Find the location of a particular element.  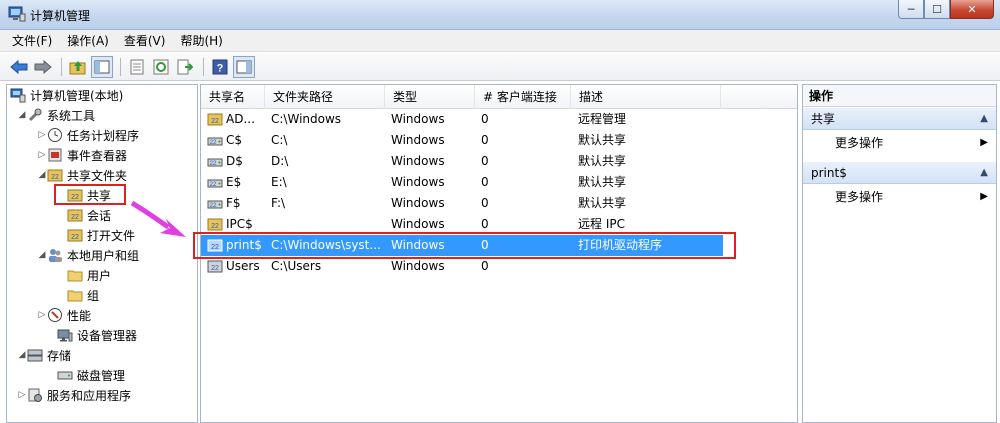

back-arrow-icon is located at coordinates (19, 66).